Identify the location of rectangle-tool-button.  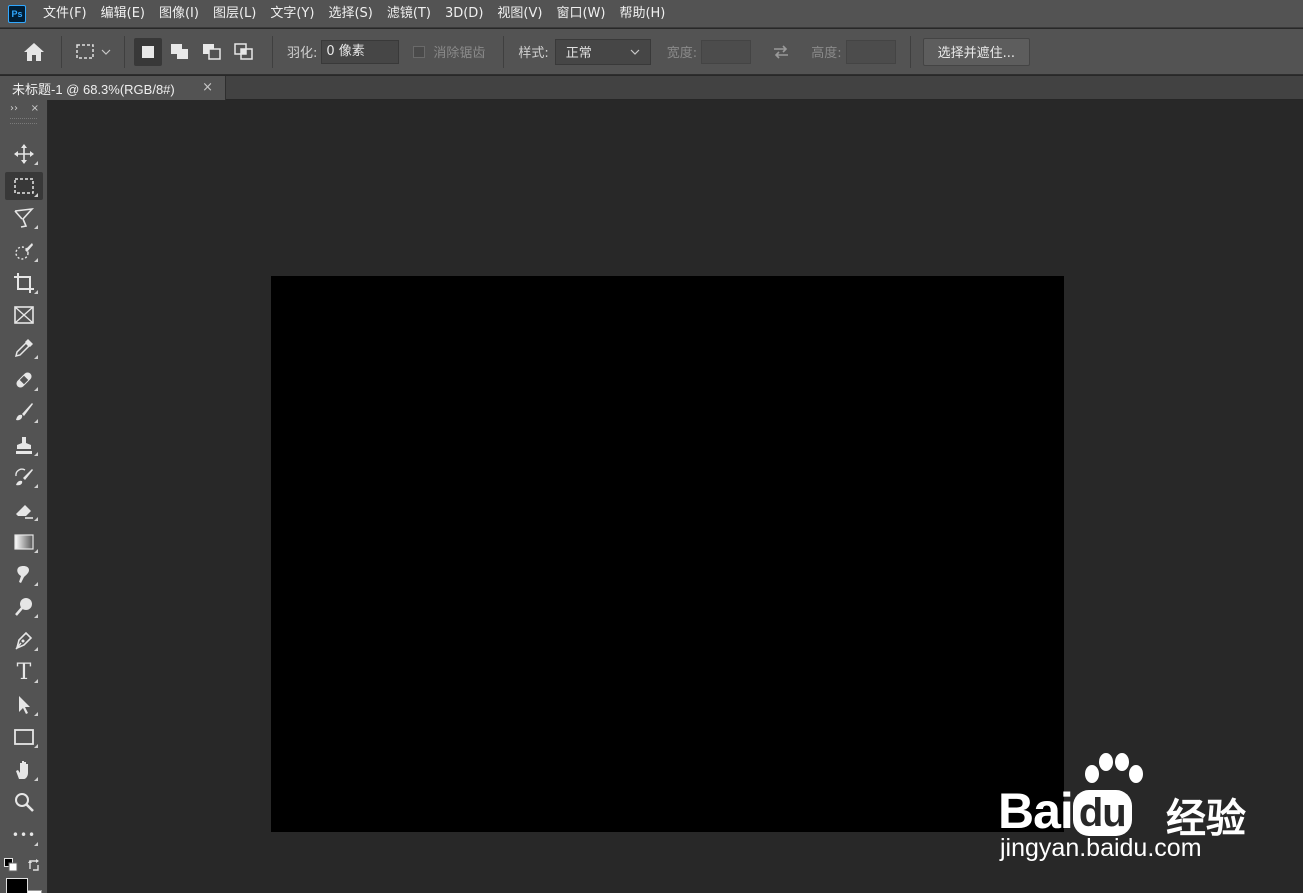
(24, 737).